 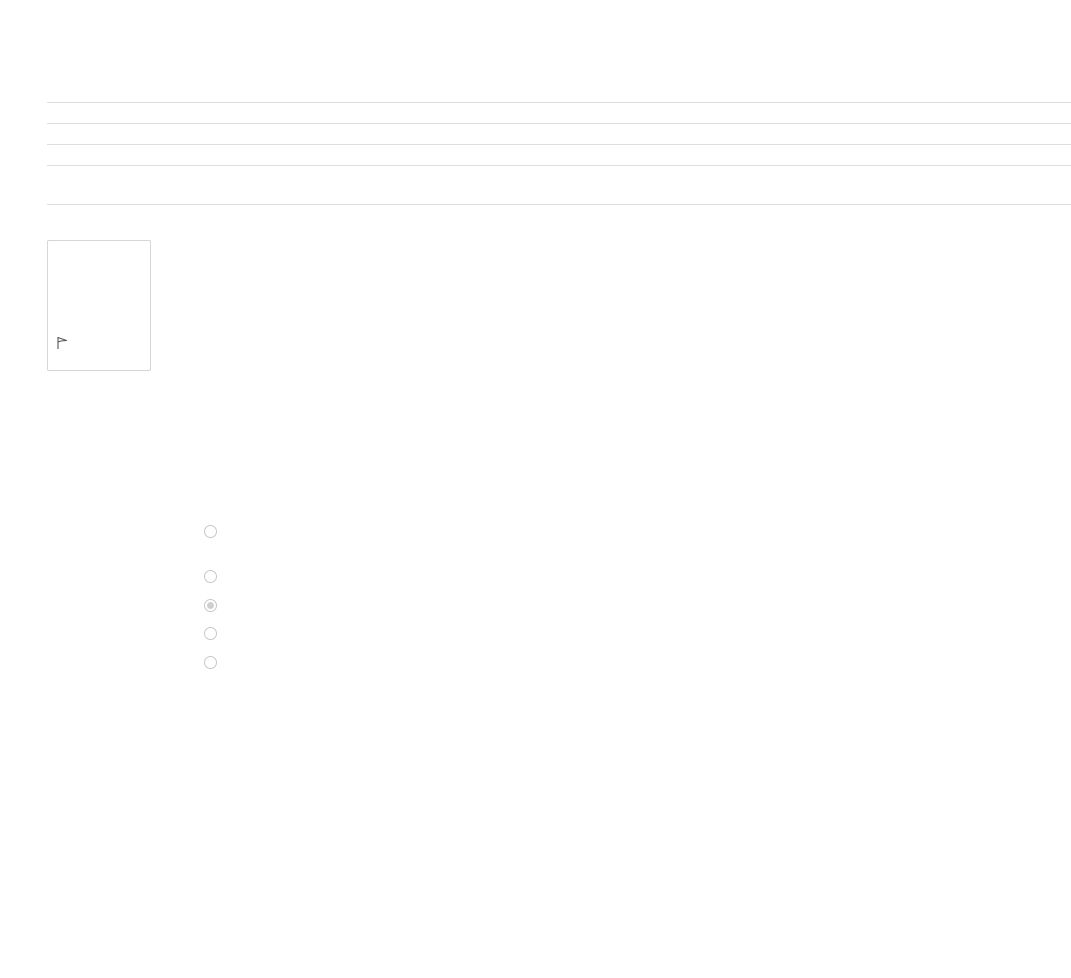 I want to click on flag-icon, so click(x=62, y=343).